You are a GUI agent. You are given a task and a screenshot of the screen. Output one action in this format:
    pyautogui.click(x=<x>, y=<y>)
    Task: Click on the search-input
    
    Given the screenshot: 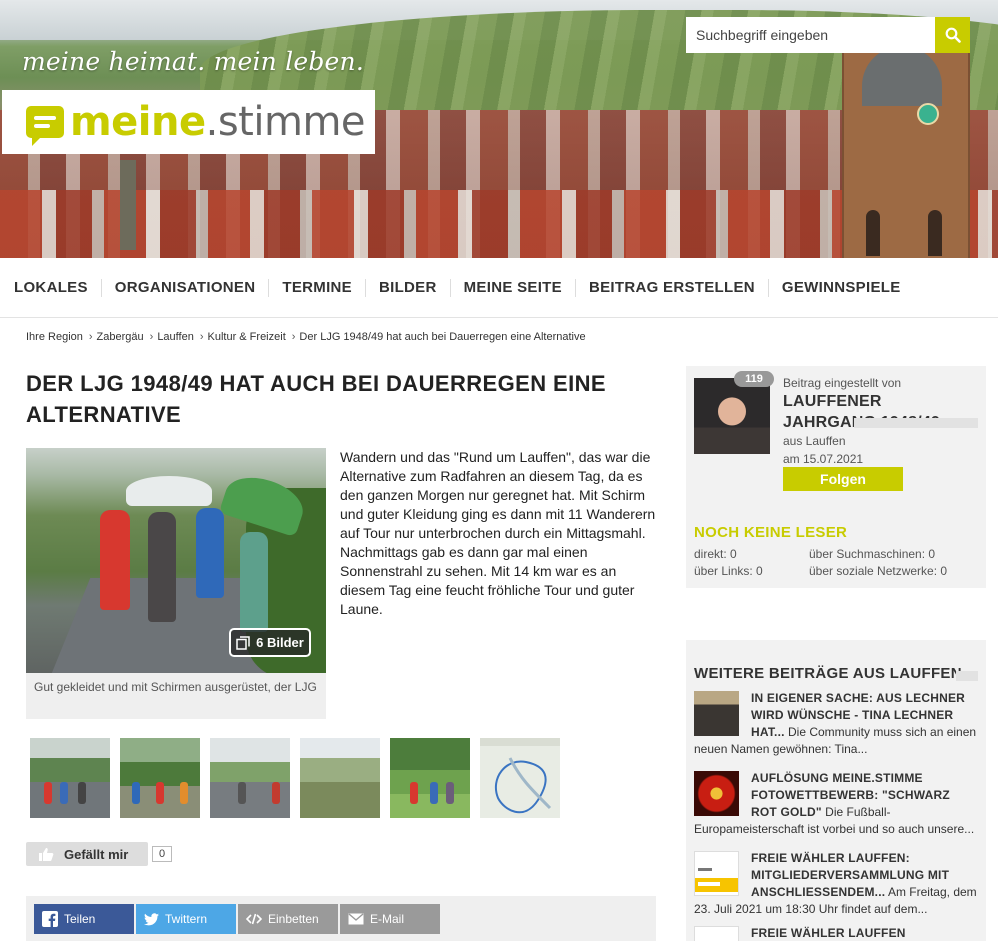 What is the action you would take?
    pyautogui.click(x=810, y=35)
    